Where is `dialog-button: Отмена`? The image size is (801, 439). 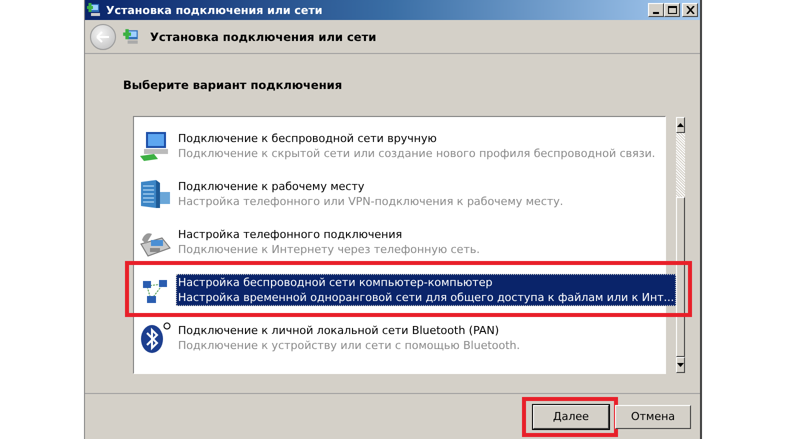 dialog-button: Отмена is located at coordinates (653, 416).